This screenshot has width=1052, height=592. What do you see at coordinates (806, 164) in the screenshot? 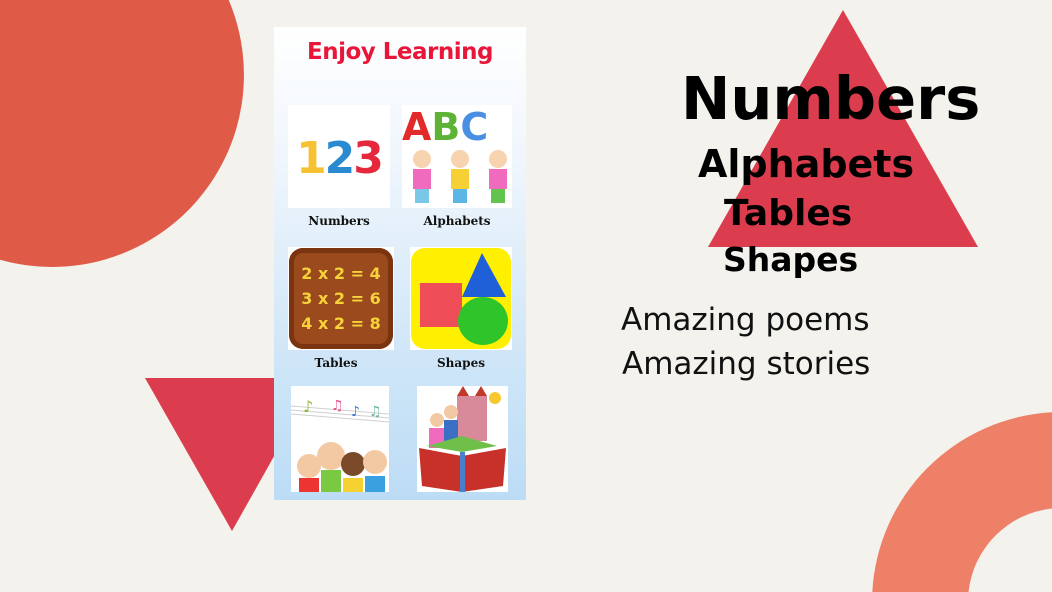
I see `feature-heading-alphabets: Alphabets` at bounding box center [806, 164].